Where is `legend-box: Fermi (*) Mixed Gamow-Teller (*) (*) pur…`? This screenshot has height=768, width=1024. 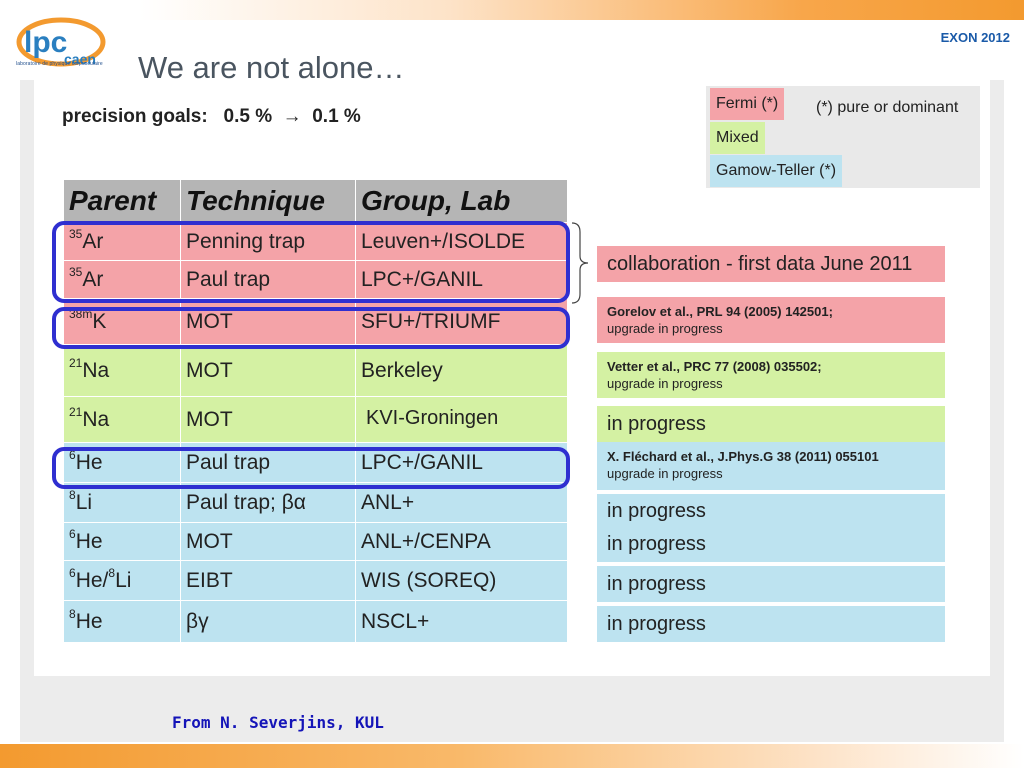 legend-box: Fermi (*) Mixed Gamow-Teller (*) (*) pur… is located at coordinates (843, 137).